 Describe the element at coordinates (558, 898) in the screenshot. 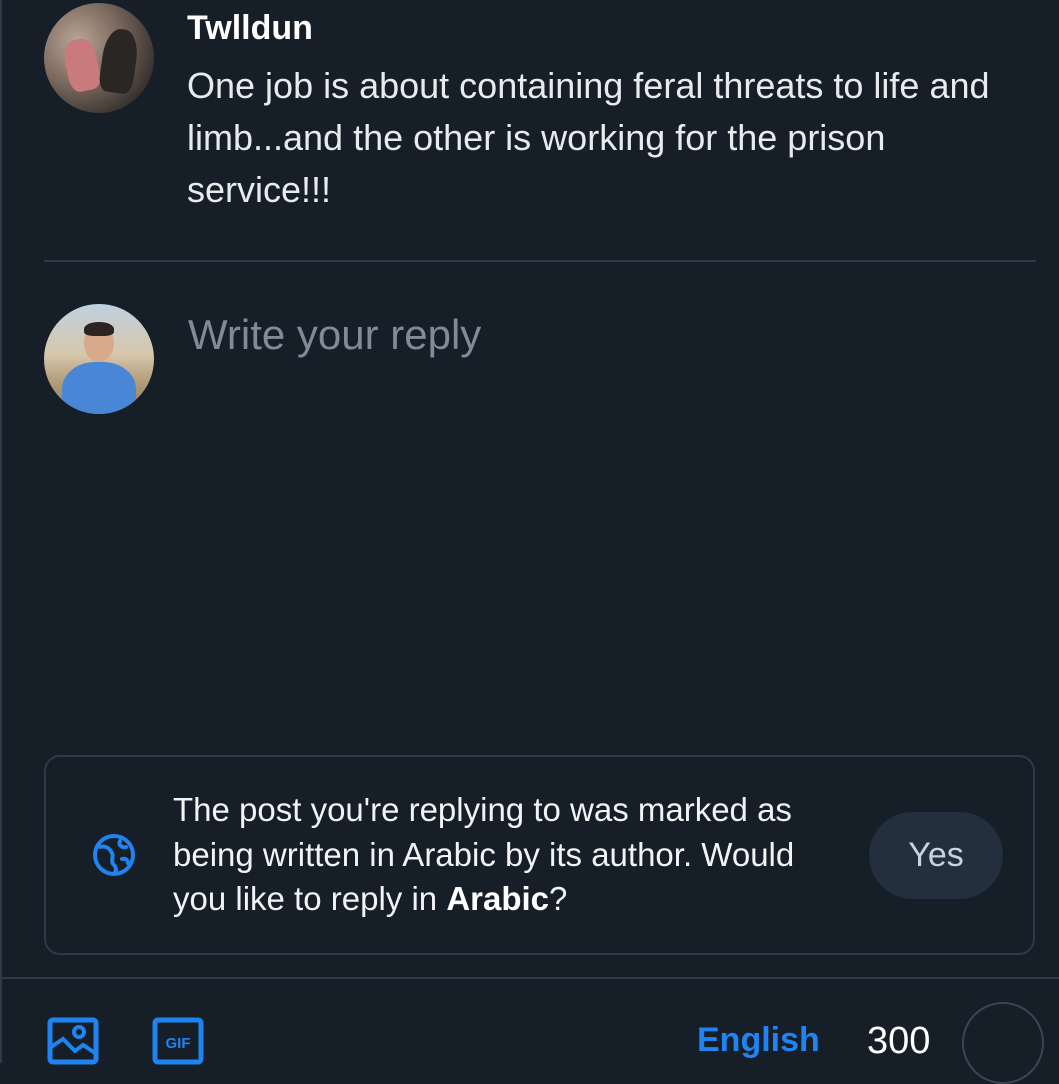

I see `notice-text-after: ?` at that location.